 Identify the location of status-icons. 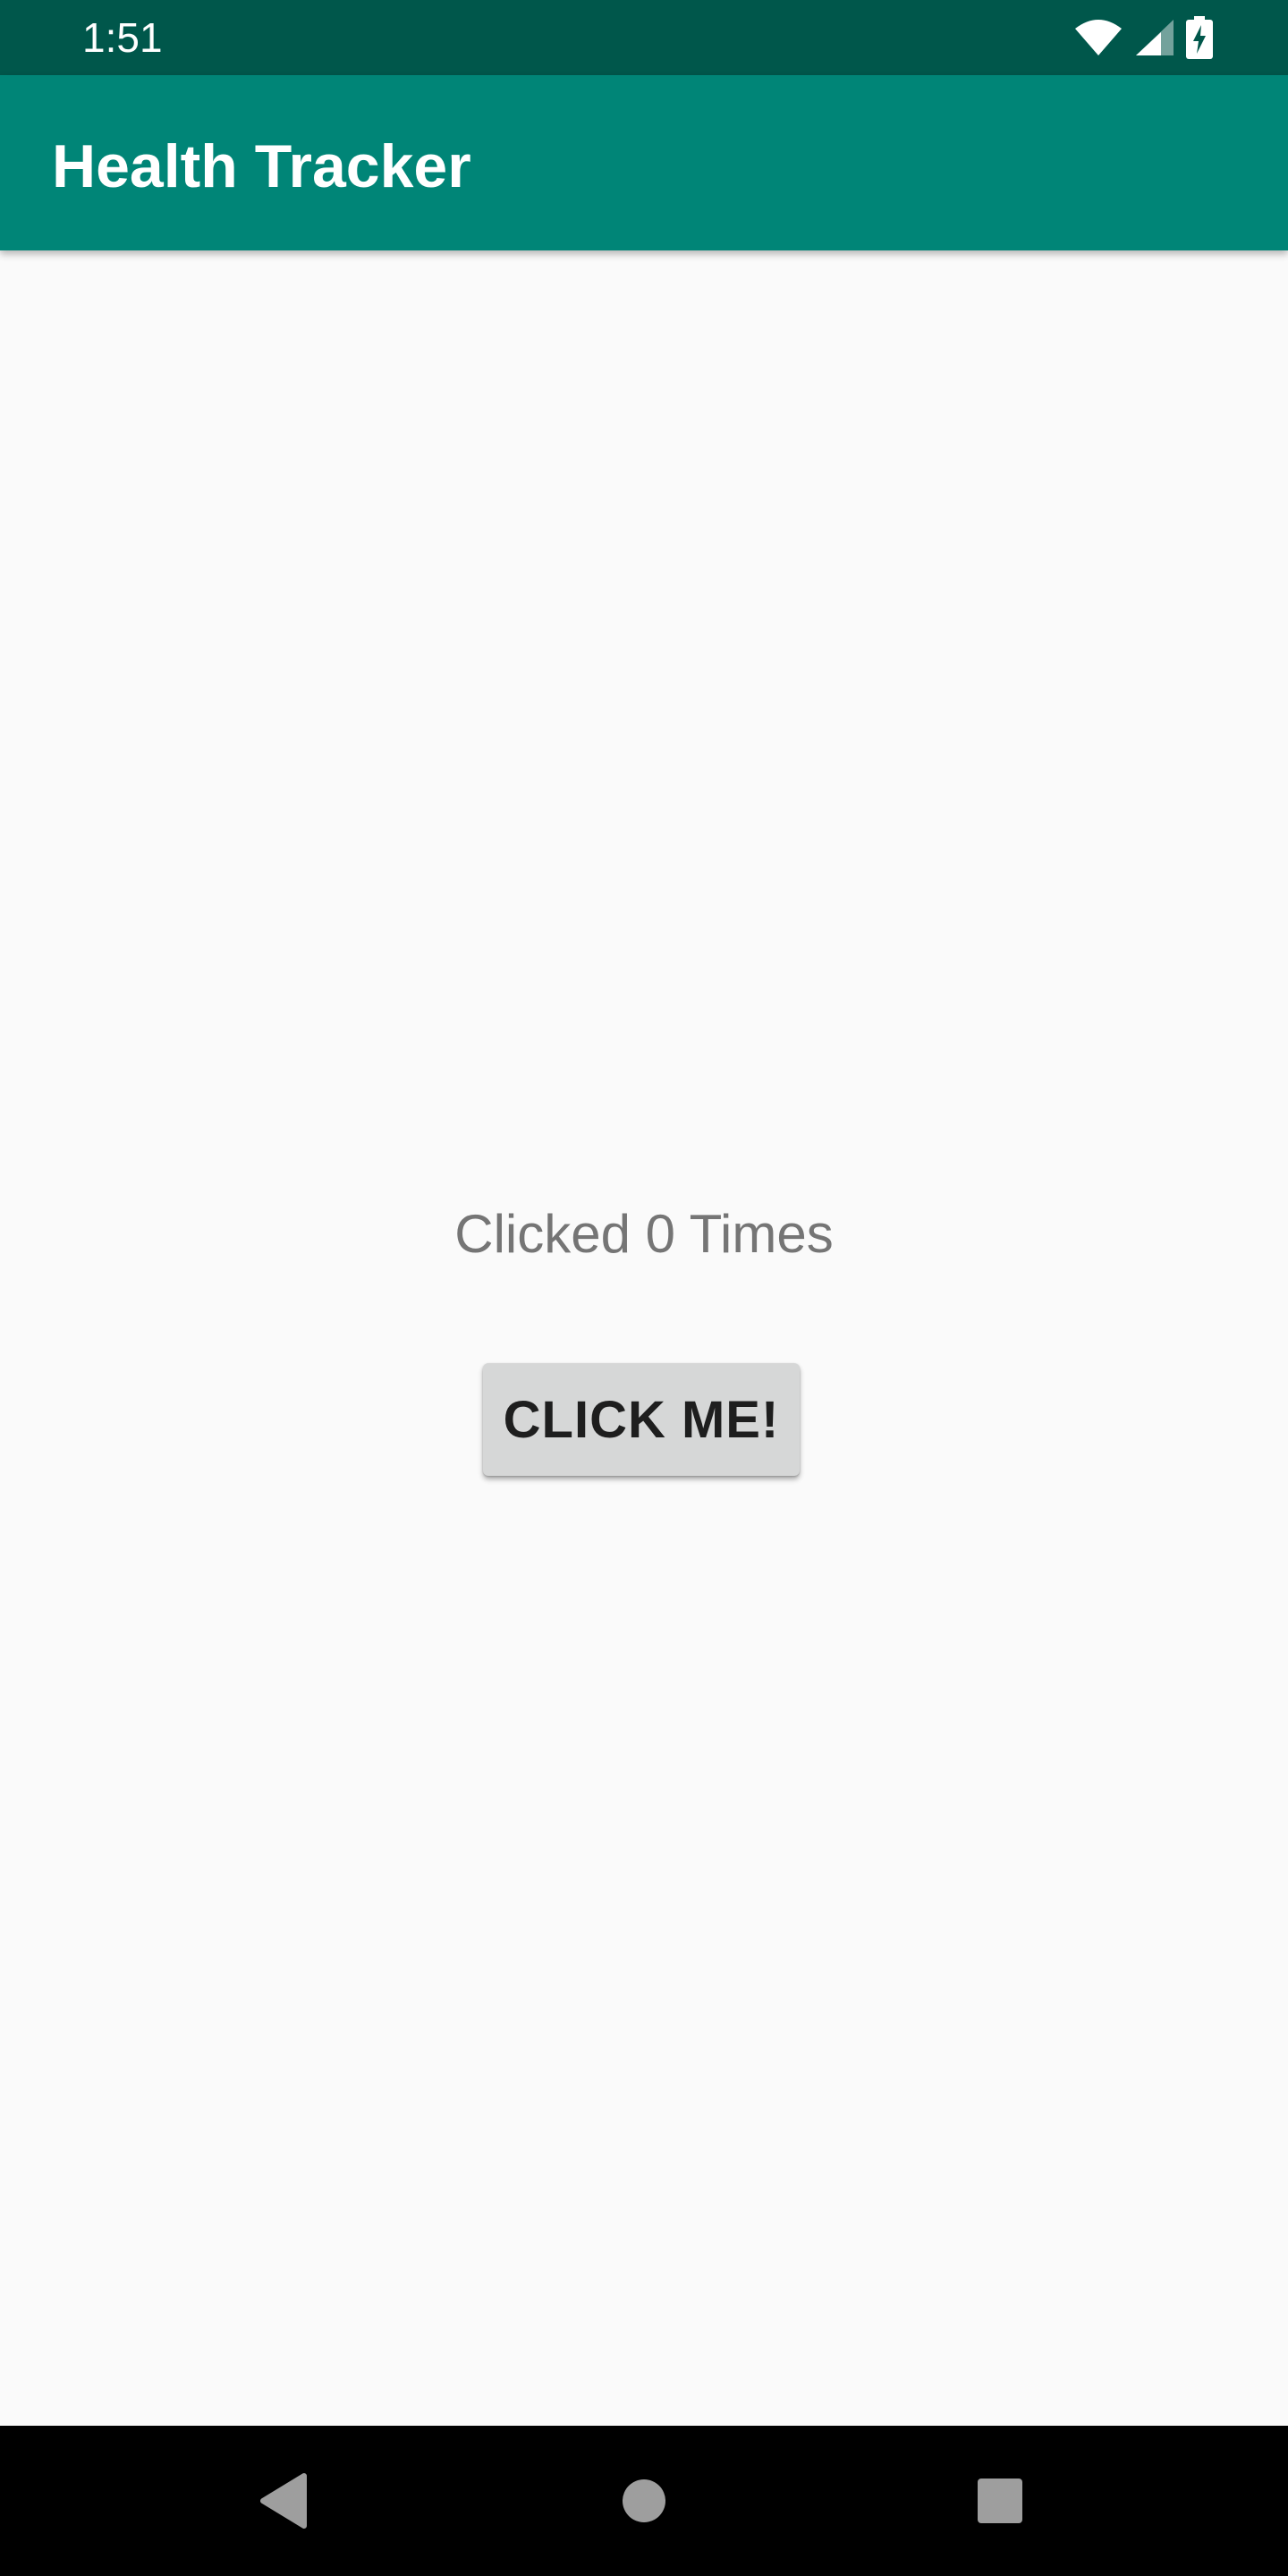
(1143, 37).